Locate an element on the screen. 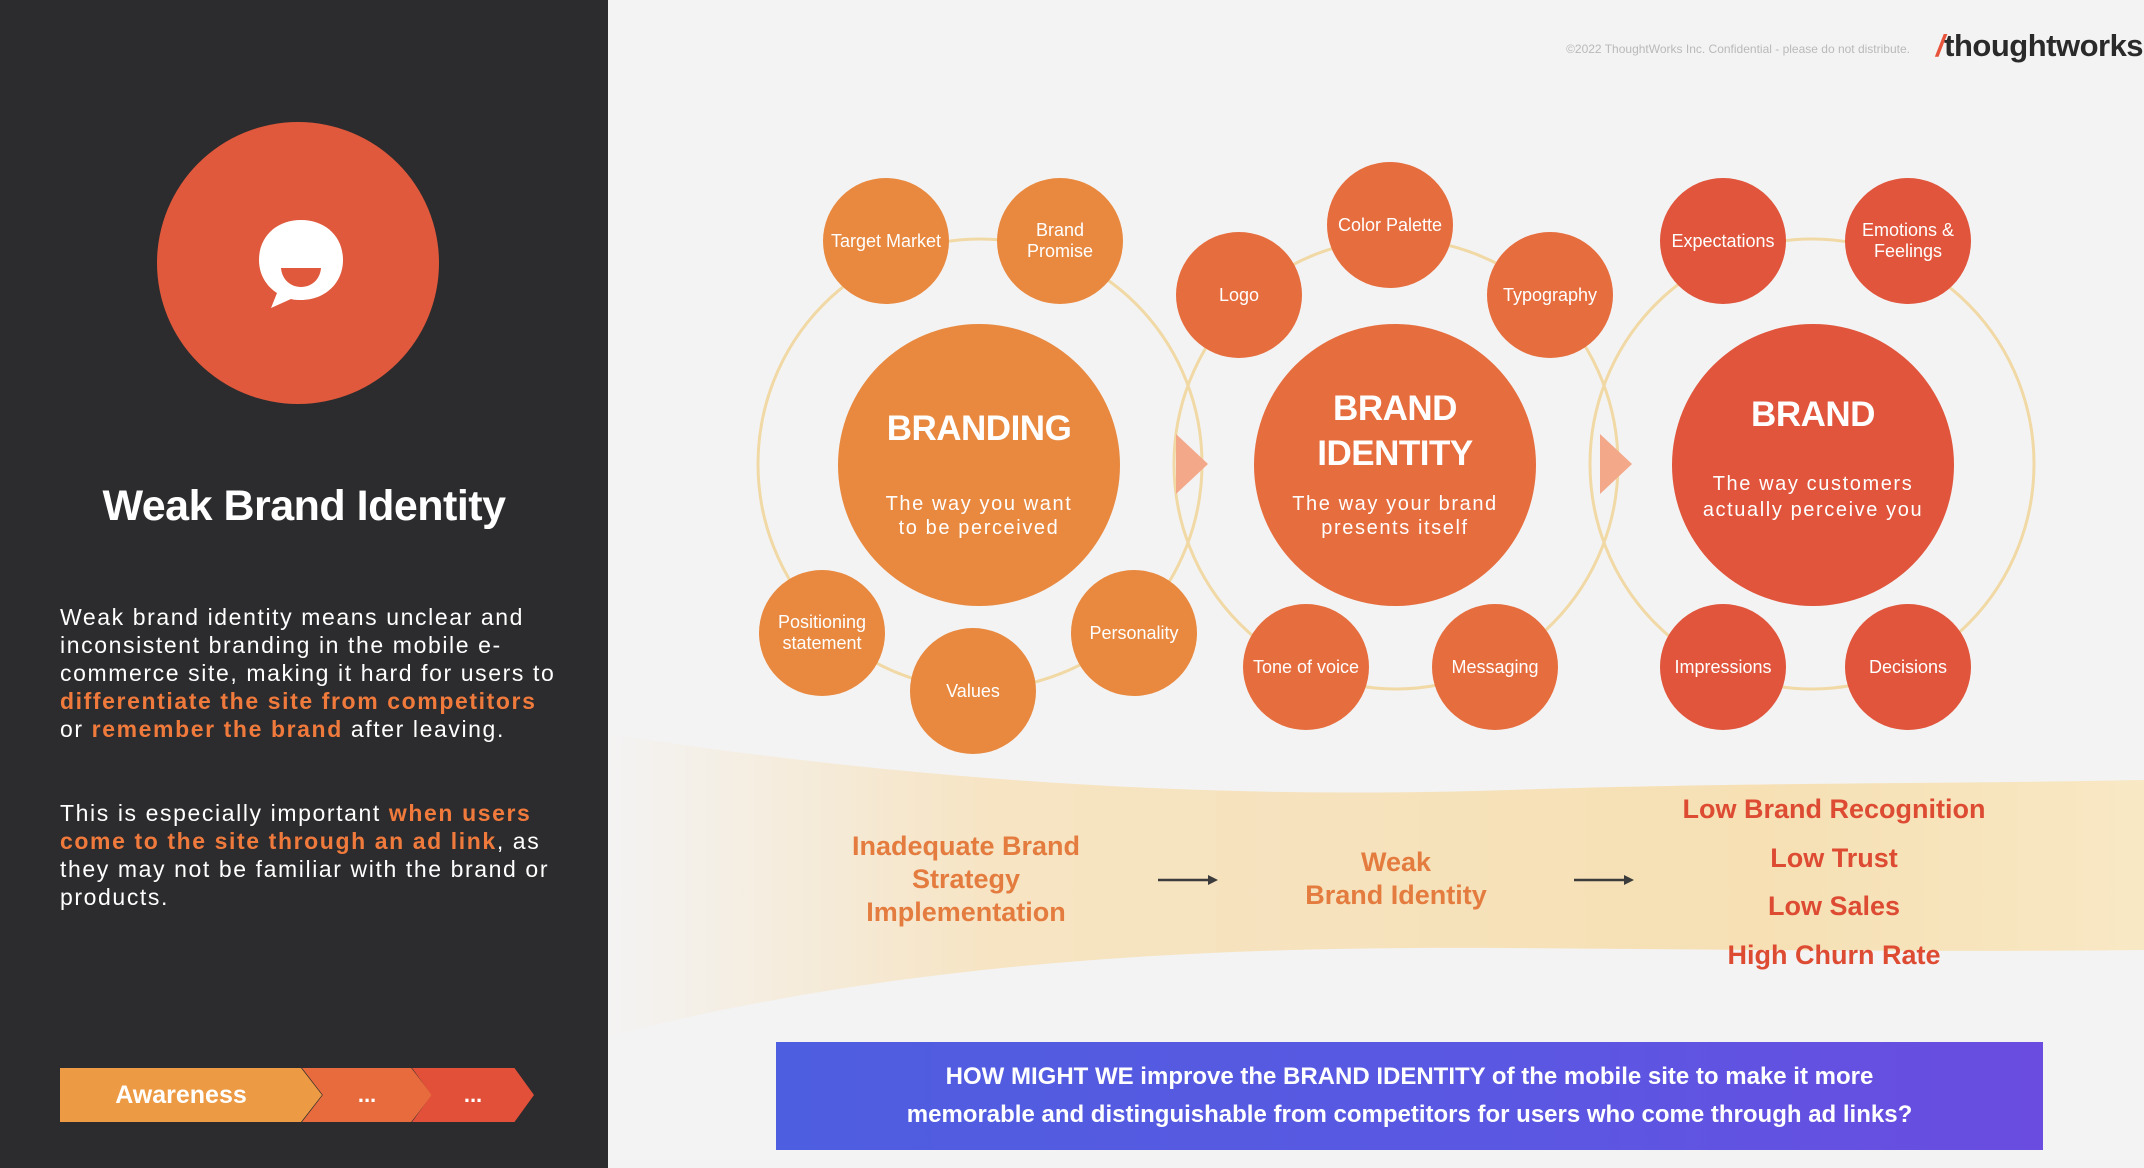 The image size is (2144, 1168). bubble-expectations: Expectations is located at coordinates (1723, 241).